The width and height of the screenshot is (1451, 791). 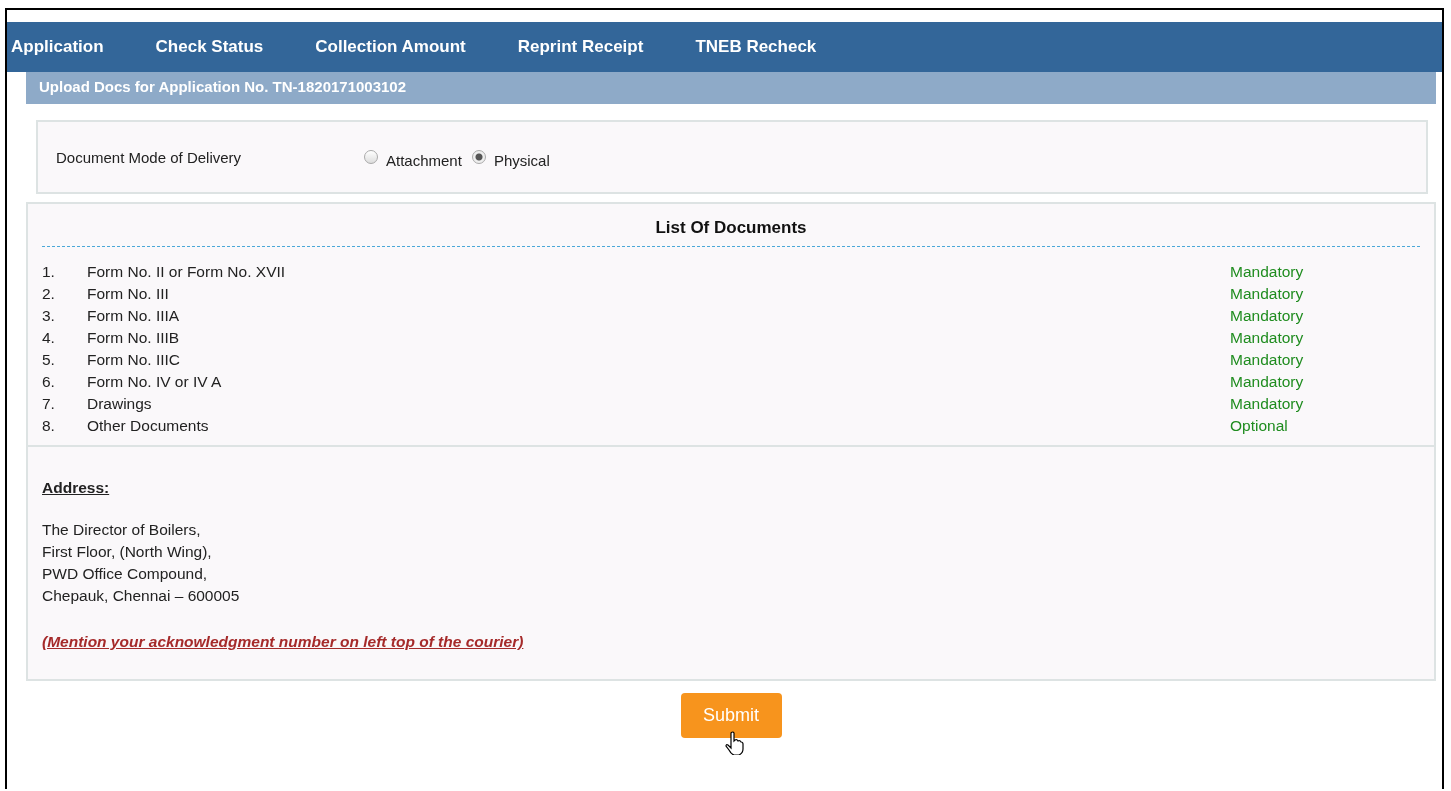 What do you see at coordinates (49, 404) in the screenshot?
I see `item-number: 7.` at bounding box center [49, 404].